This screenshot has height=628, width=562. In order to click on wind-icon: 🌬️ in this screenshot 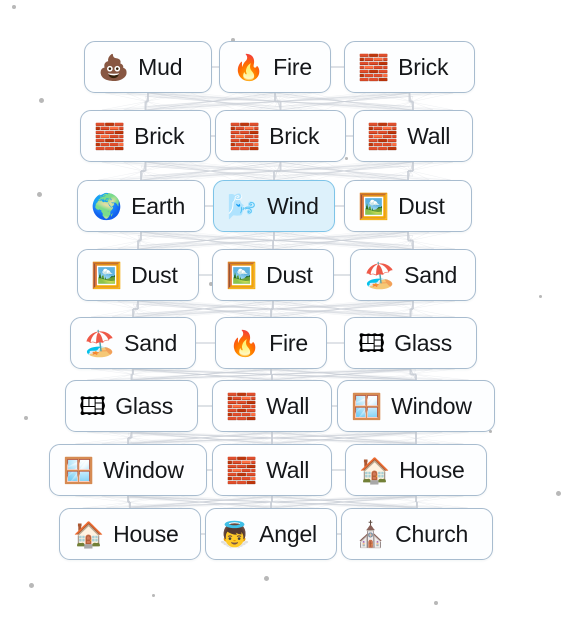, I will do `click(243, 206)`.